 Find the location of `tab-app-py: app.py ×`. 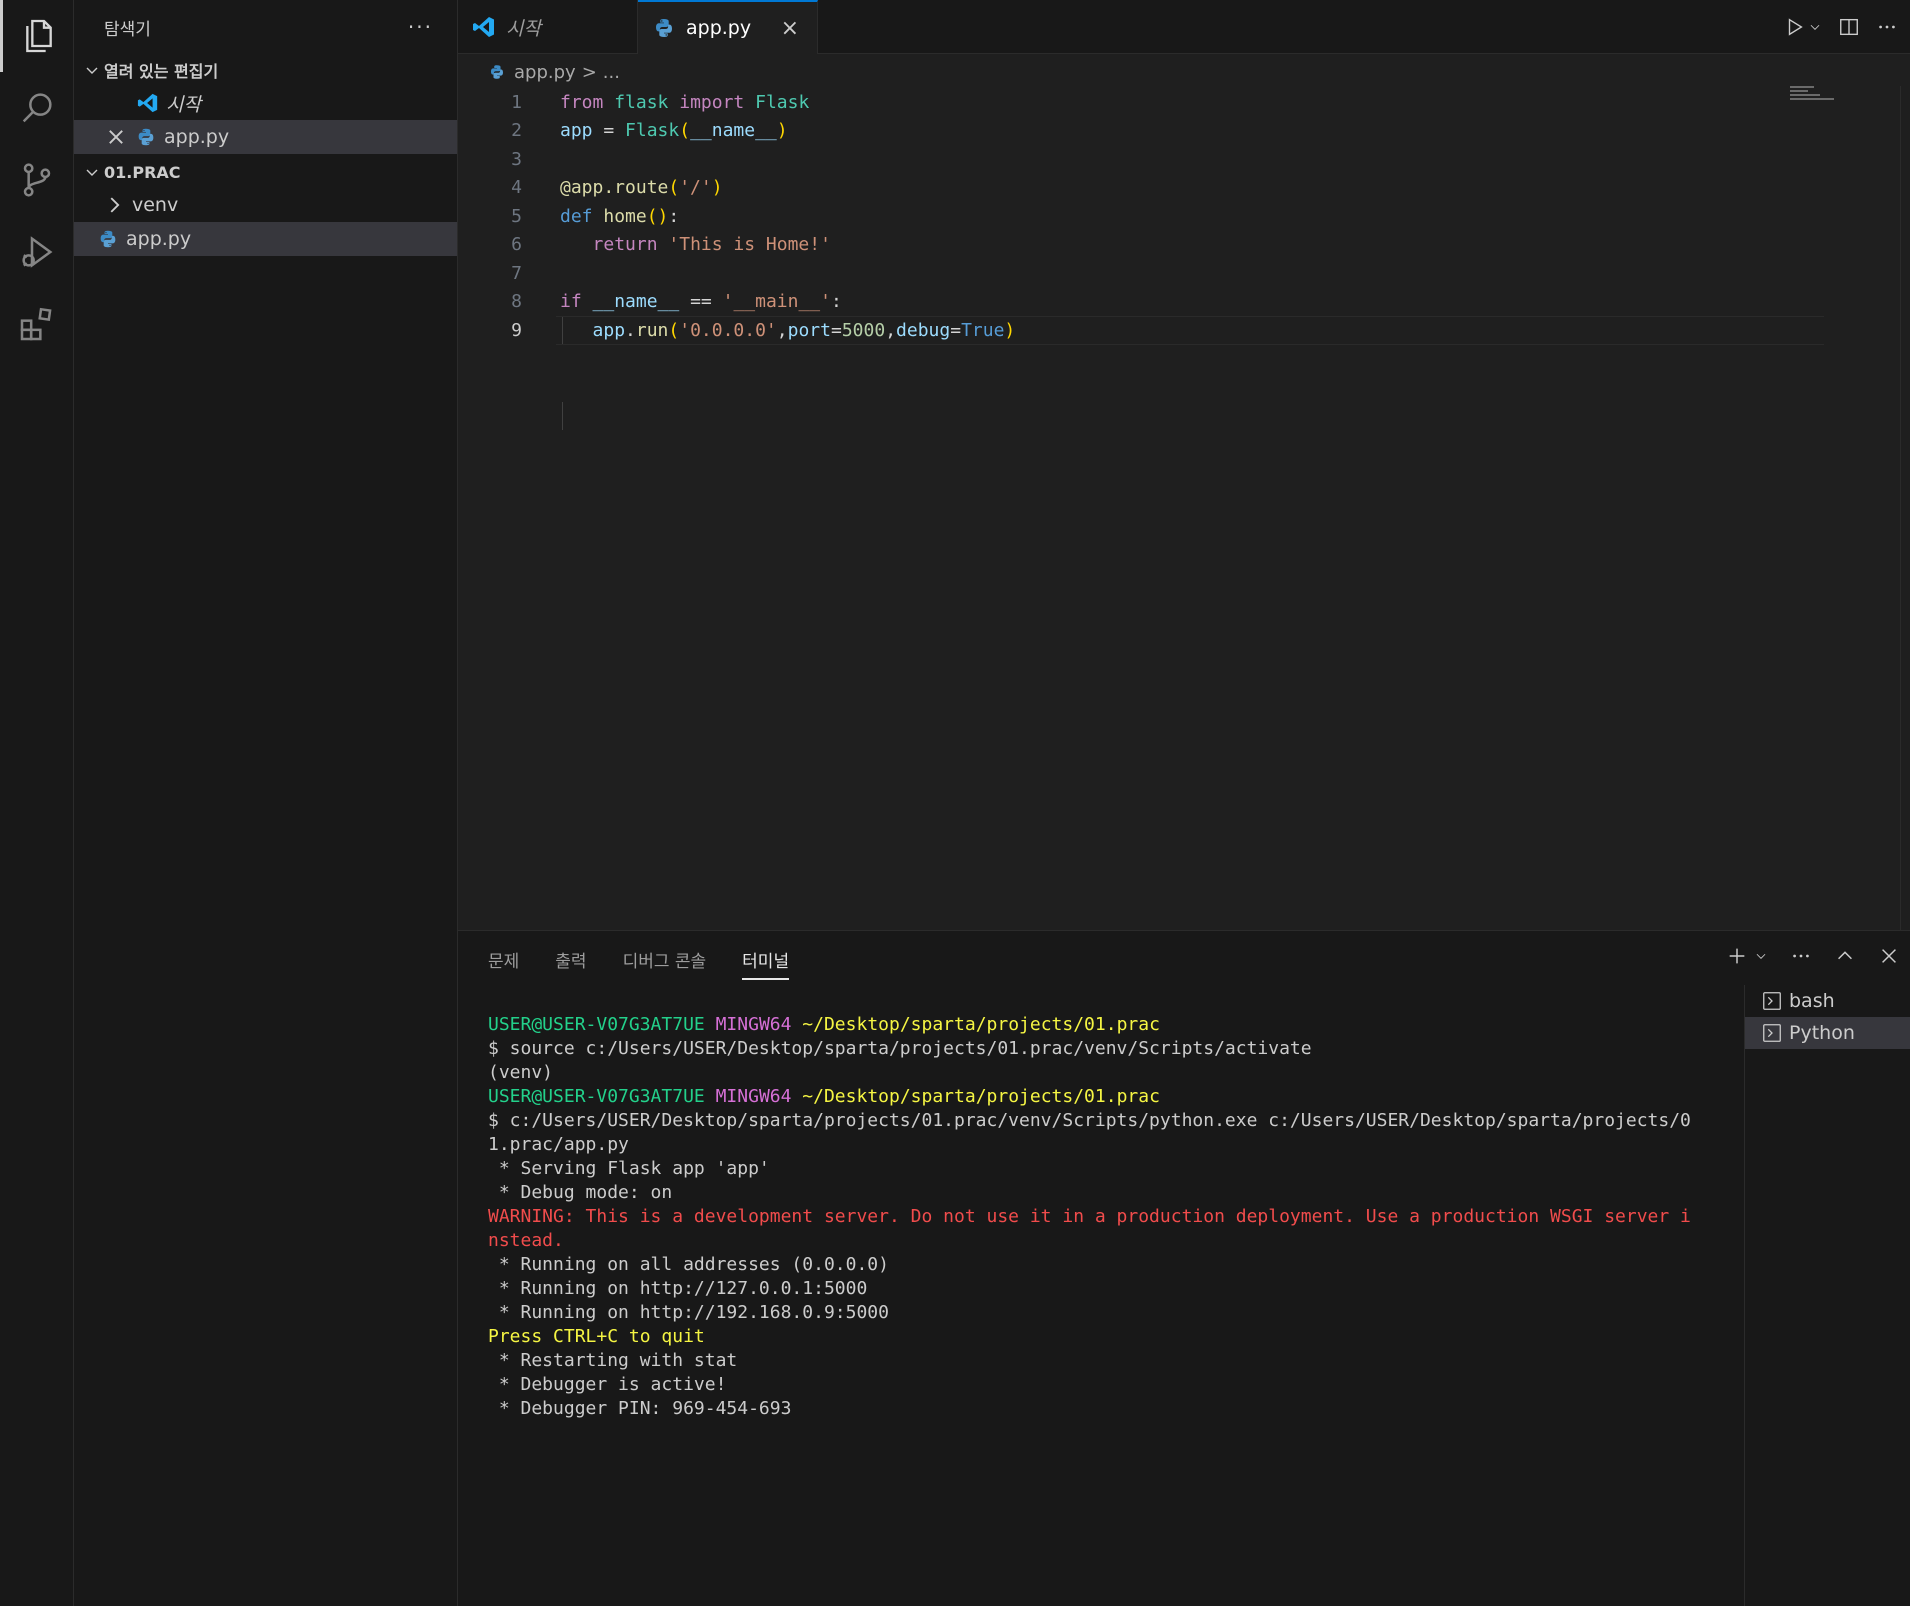

tab-app-py: app.py × is located at coordinates (728, 27).